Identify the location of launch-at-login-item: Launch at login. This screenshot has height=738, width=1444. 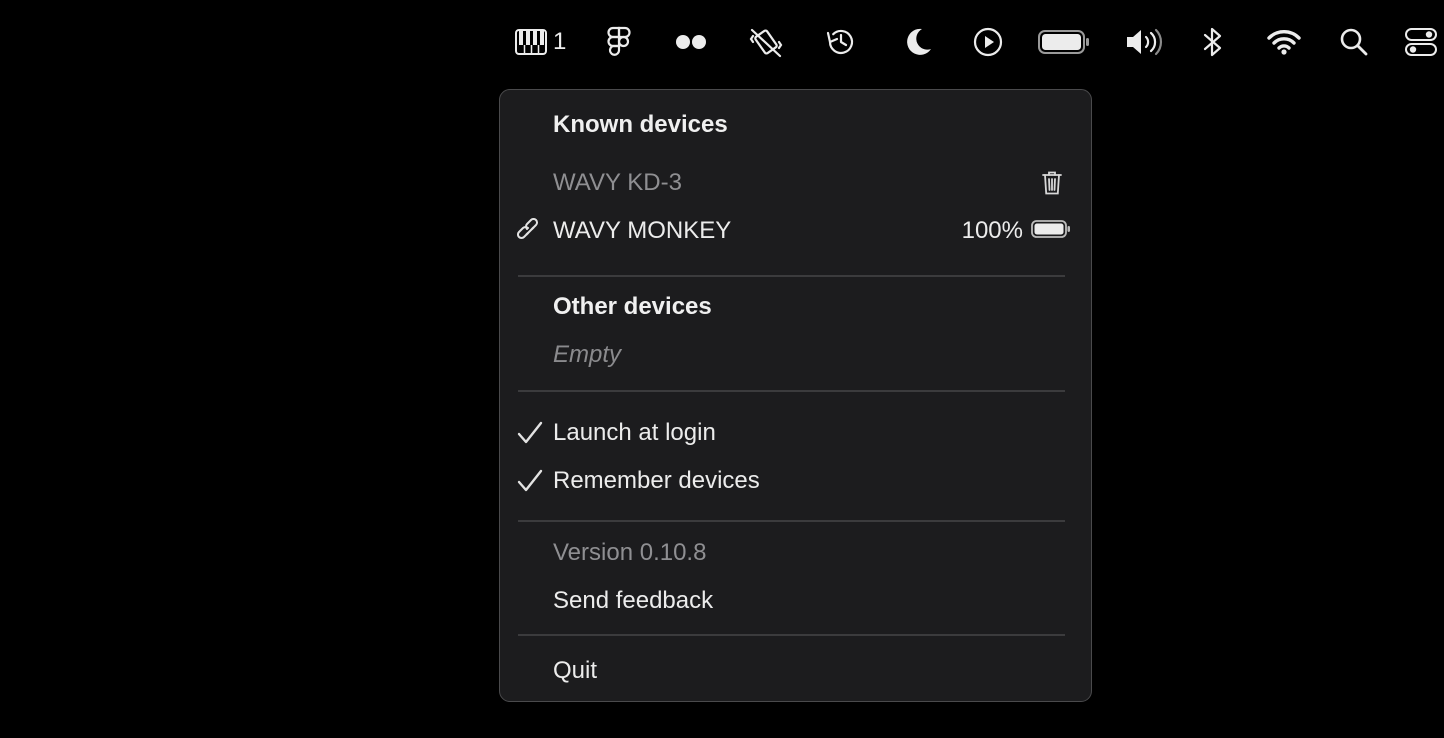
(795, 433).